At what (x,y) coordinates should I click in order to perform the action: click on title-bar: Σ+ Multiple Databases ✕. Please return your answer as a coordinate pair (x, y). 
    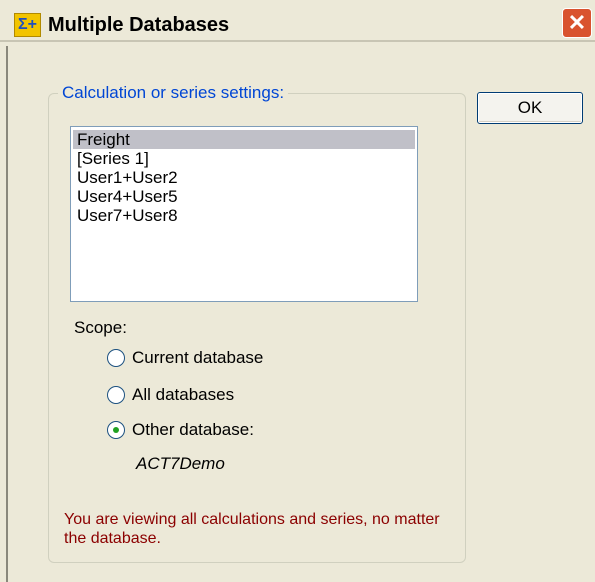
    Looking at the image, I should click on (297, 20).